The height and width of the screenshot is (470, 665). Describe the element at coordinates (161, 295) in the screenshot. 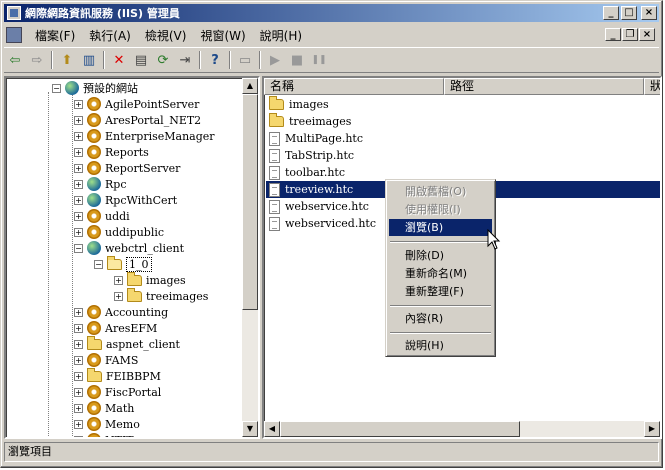

I see `tree-item: + treeimages` at that location.